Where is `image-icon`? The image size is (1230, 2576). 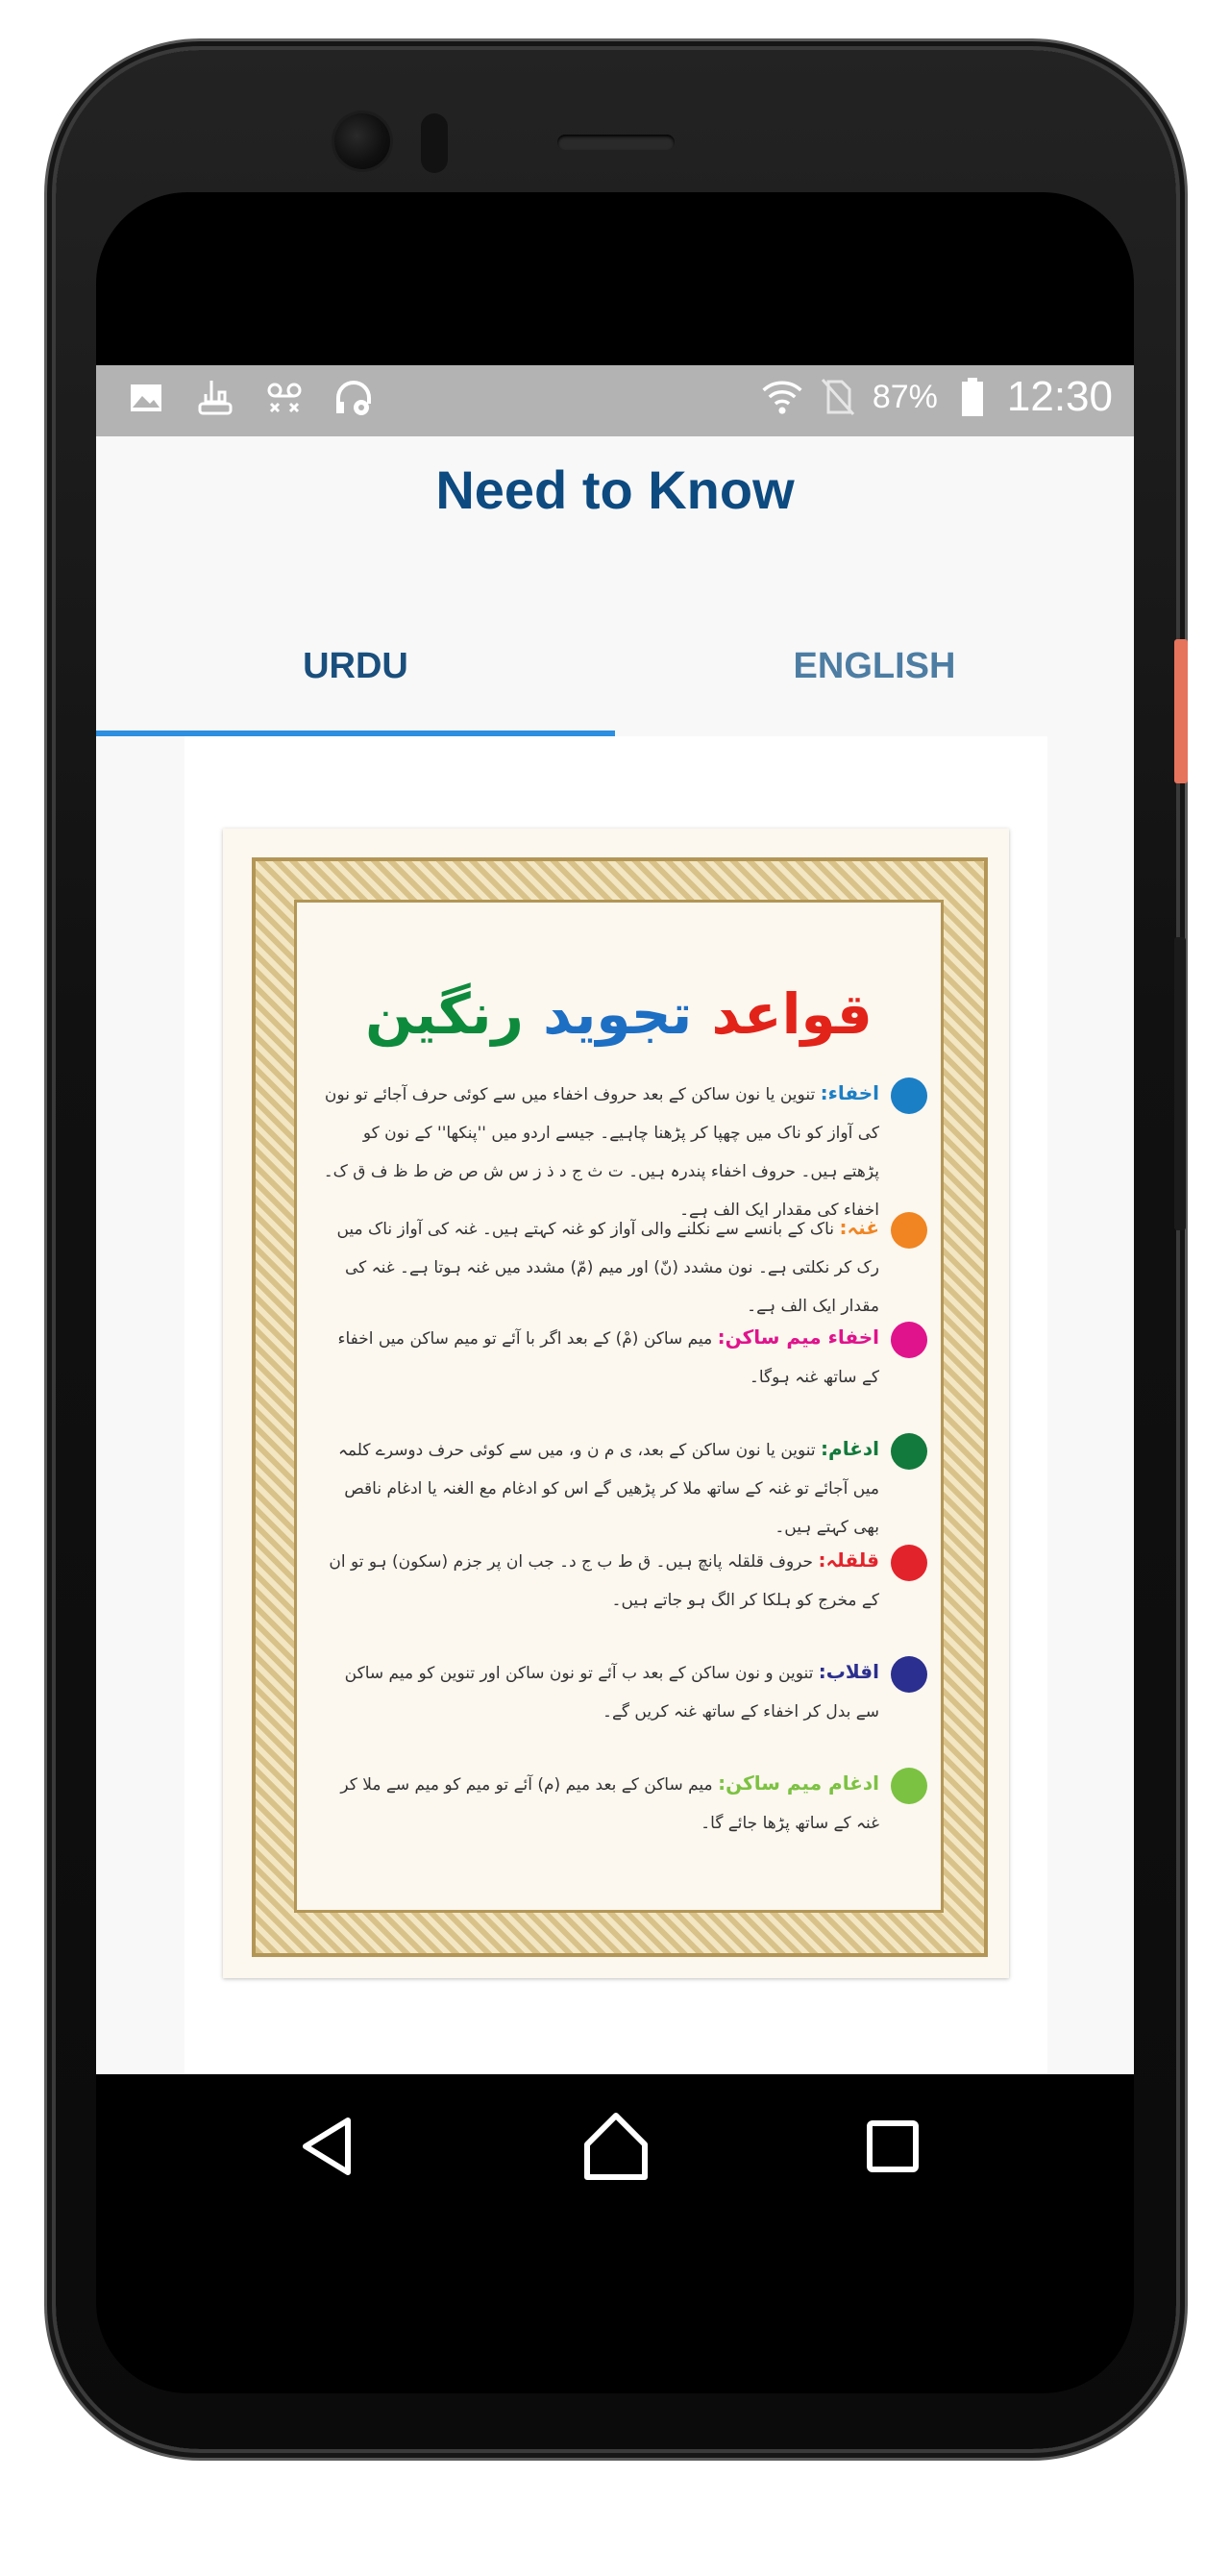
image-icon is located at coordinates (146, 398).